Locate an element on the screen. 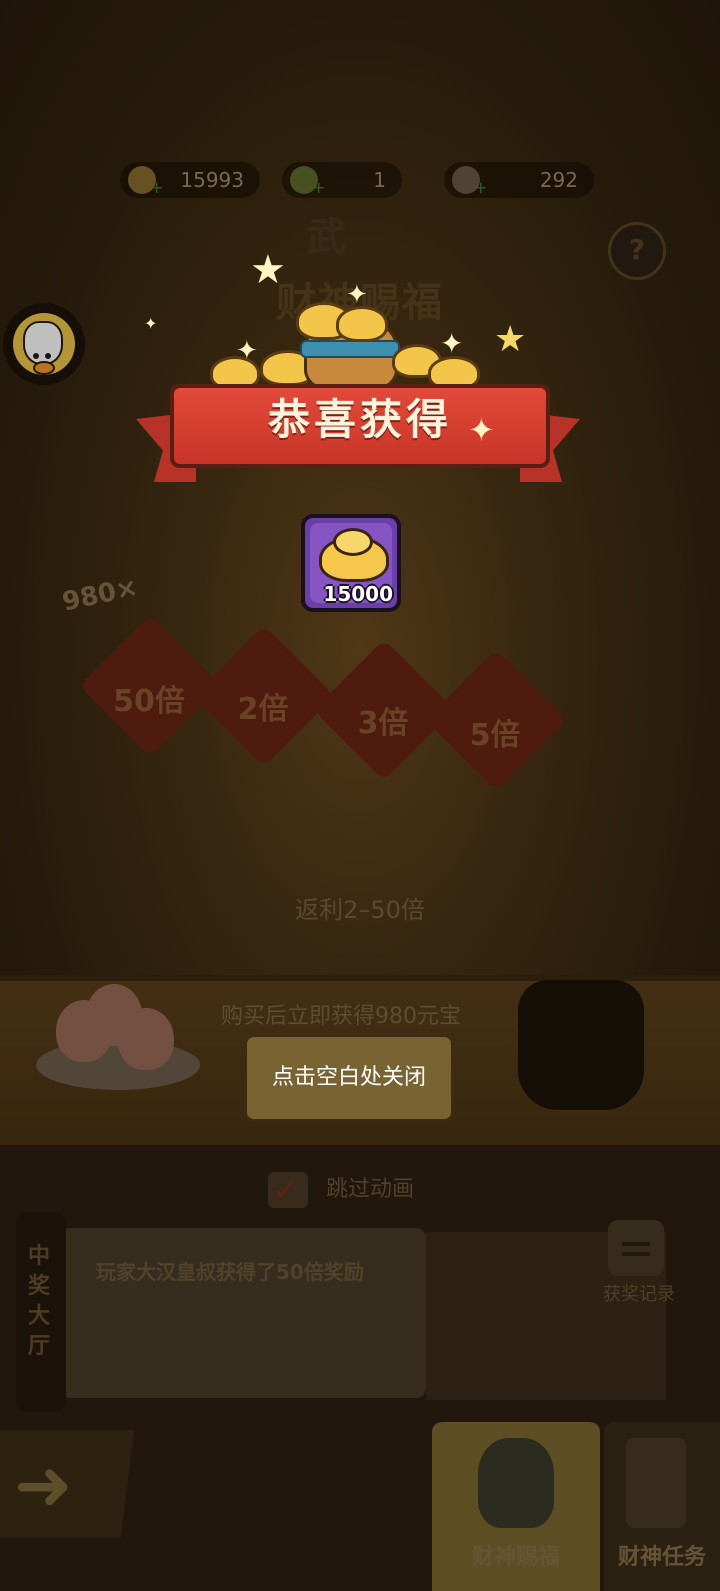 This screenshot has height=1591, width=720. reward-item: 15000 is located at coordinates (351, 563).